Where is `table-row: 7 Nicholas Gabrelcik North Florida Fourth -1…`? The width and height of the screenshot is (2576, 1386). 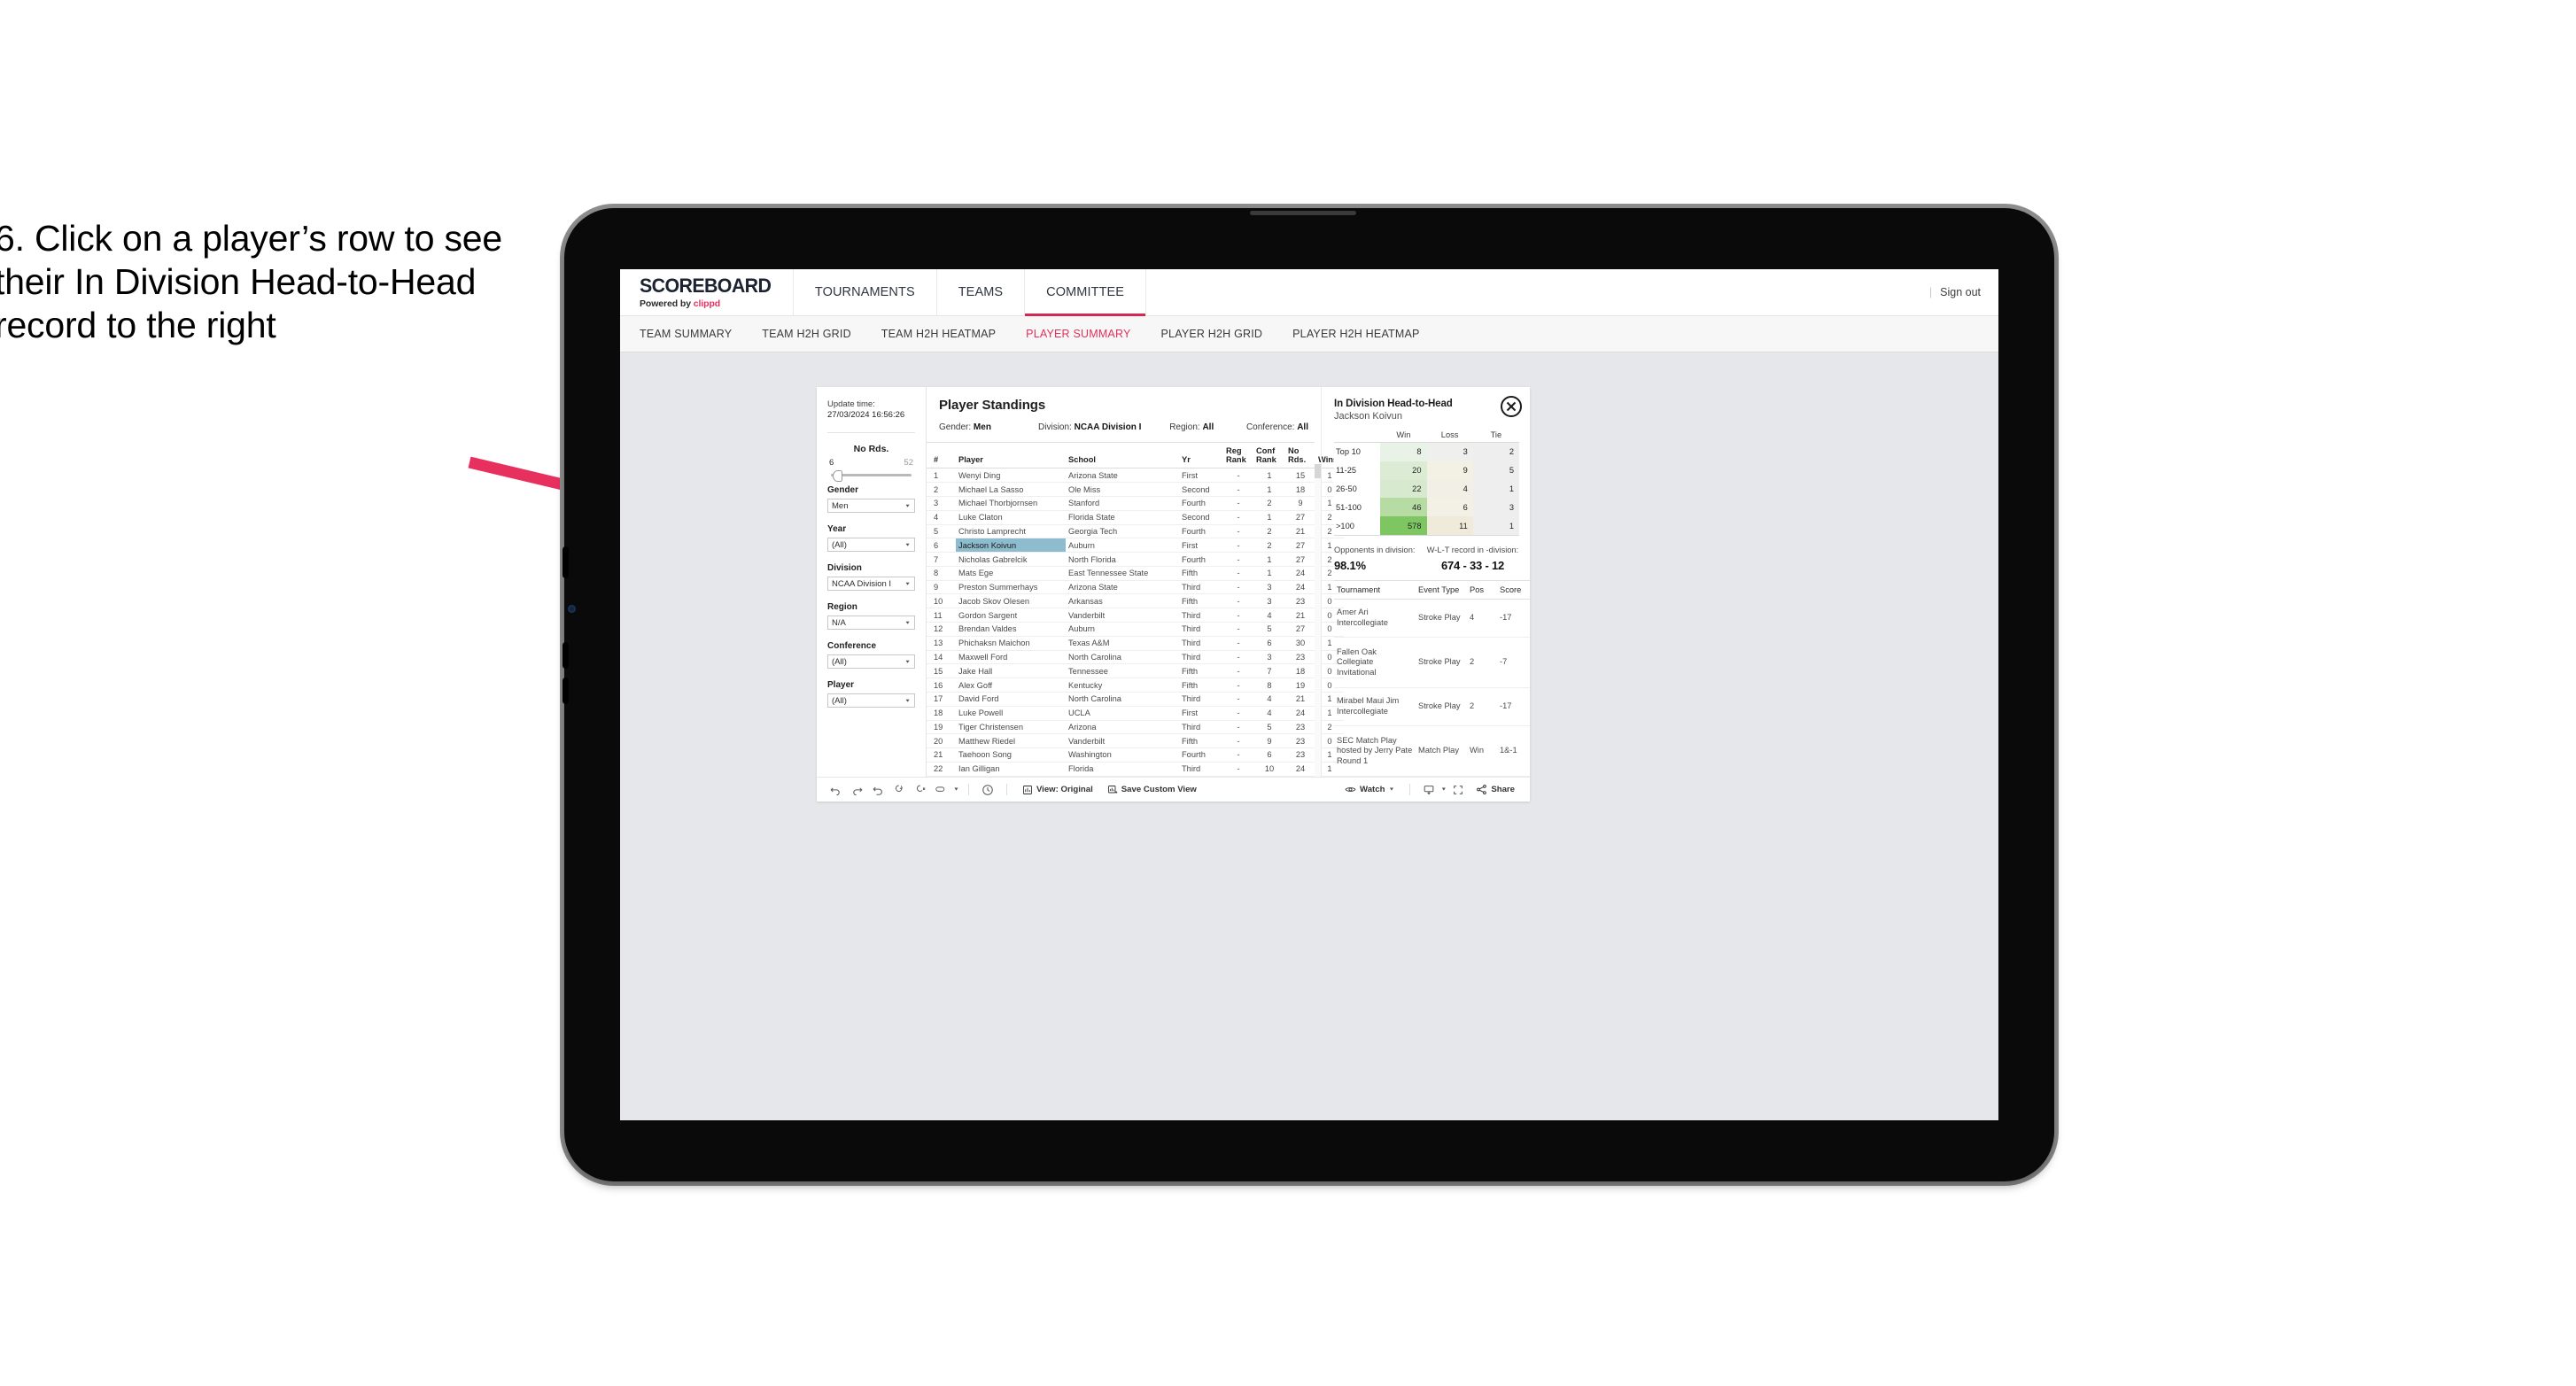 table-row: 7 Nicholas Gabrelcik North Florida Fourth -1… is located at coordinates (1135, 559).